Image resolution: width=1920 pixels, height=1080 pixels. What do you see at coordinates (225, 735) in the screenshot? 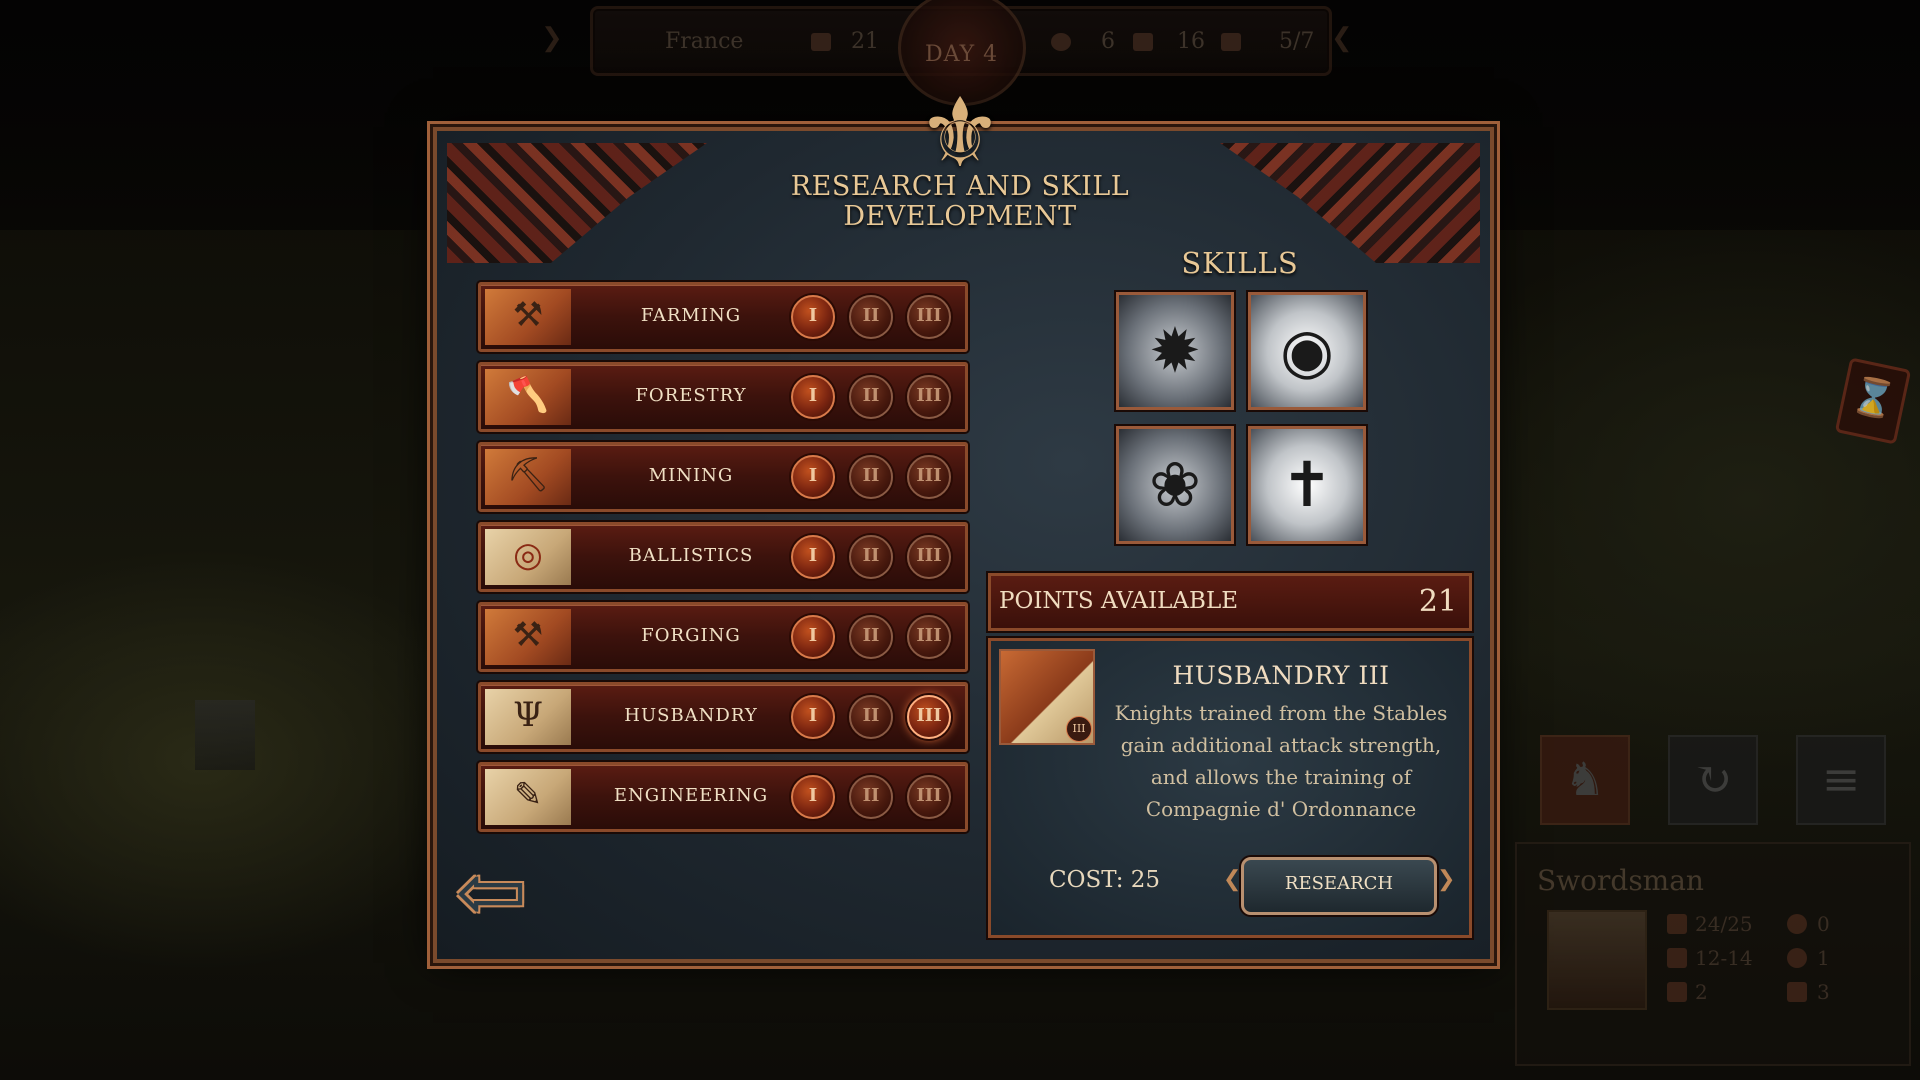
I see `world-unit-sprite` at bounding box center [225, 735].